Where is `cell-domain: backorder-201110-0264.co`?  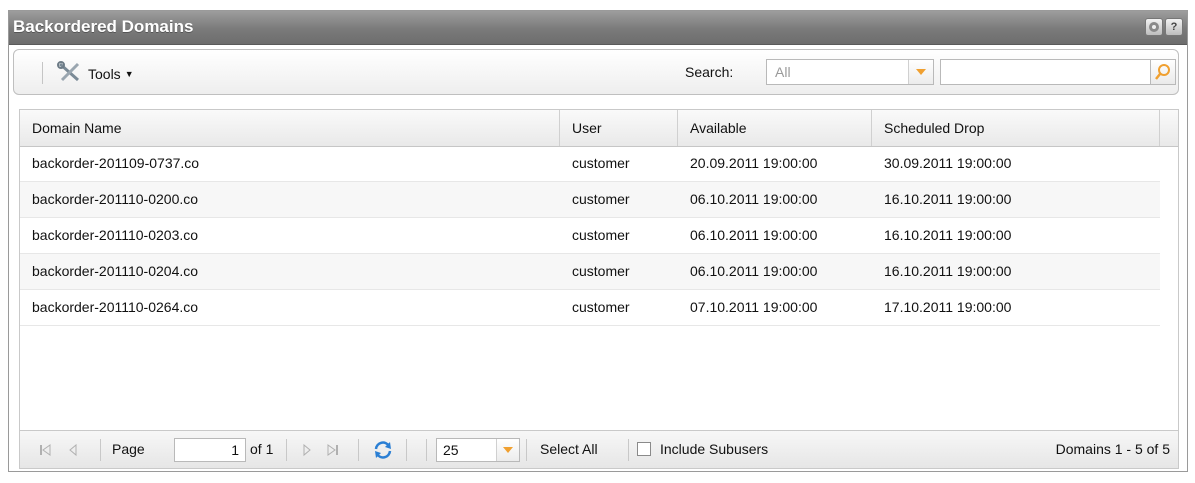
cell-domain: backorder-201110-0264.co is located at coordinates (115, 307).